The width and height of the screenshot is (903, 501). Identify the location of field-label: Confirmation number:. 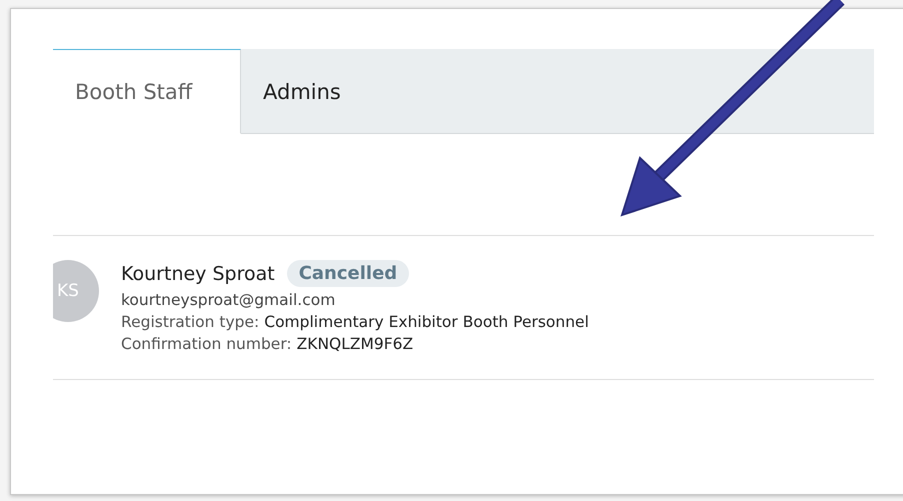
(206, 344).